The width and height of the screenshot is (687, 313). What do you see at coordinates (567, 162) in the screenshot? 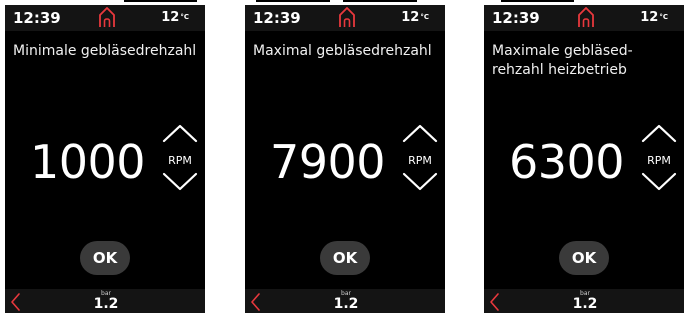
I see `rpm-value: 6300` at bounding box center [567, 162].